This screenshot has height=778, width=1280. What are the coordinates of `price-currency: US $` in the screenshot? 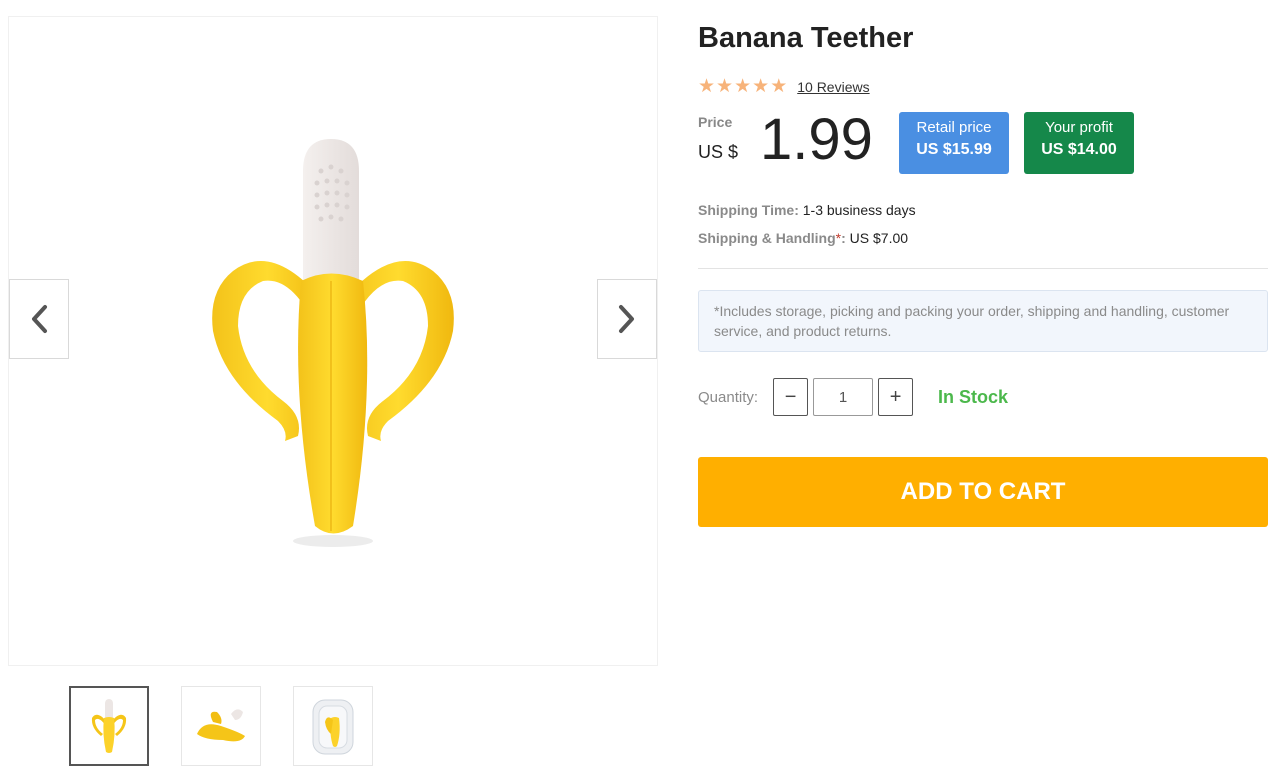 It's located at (718, 152).